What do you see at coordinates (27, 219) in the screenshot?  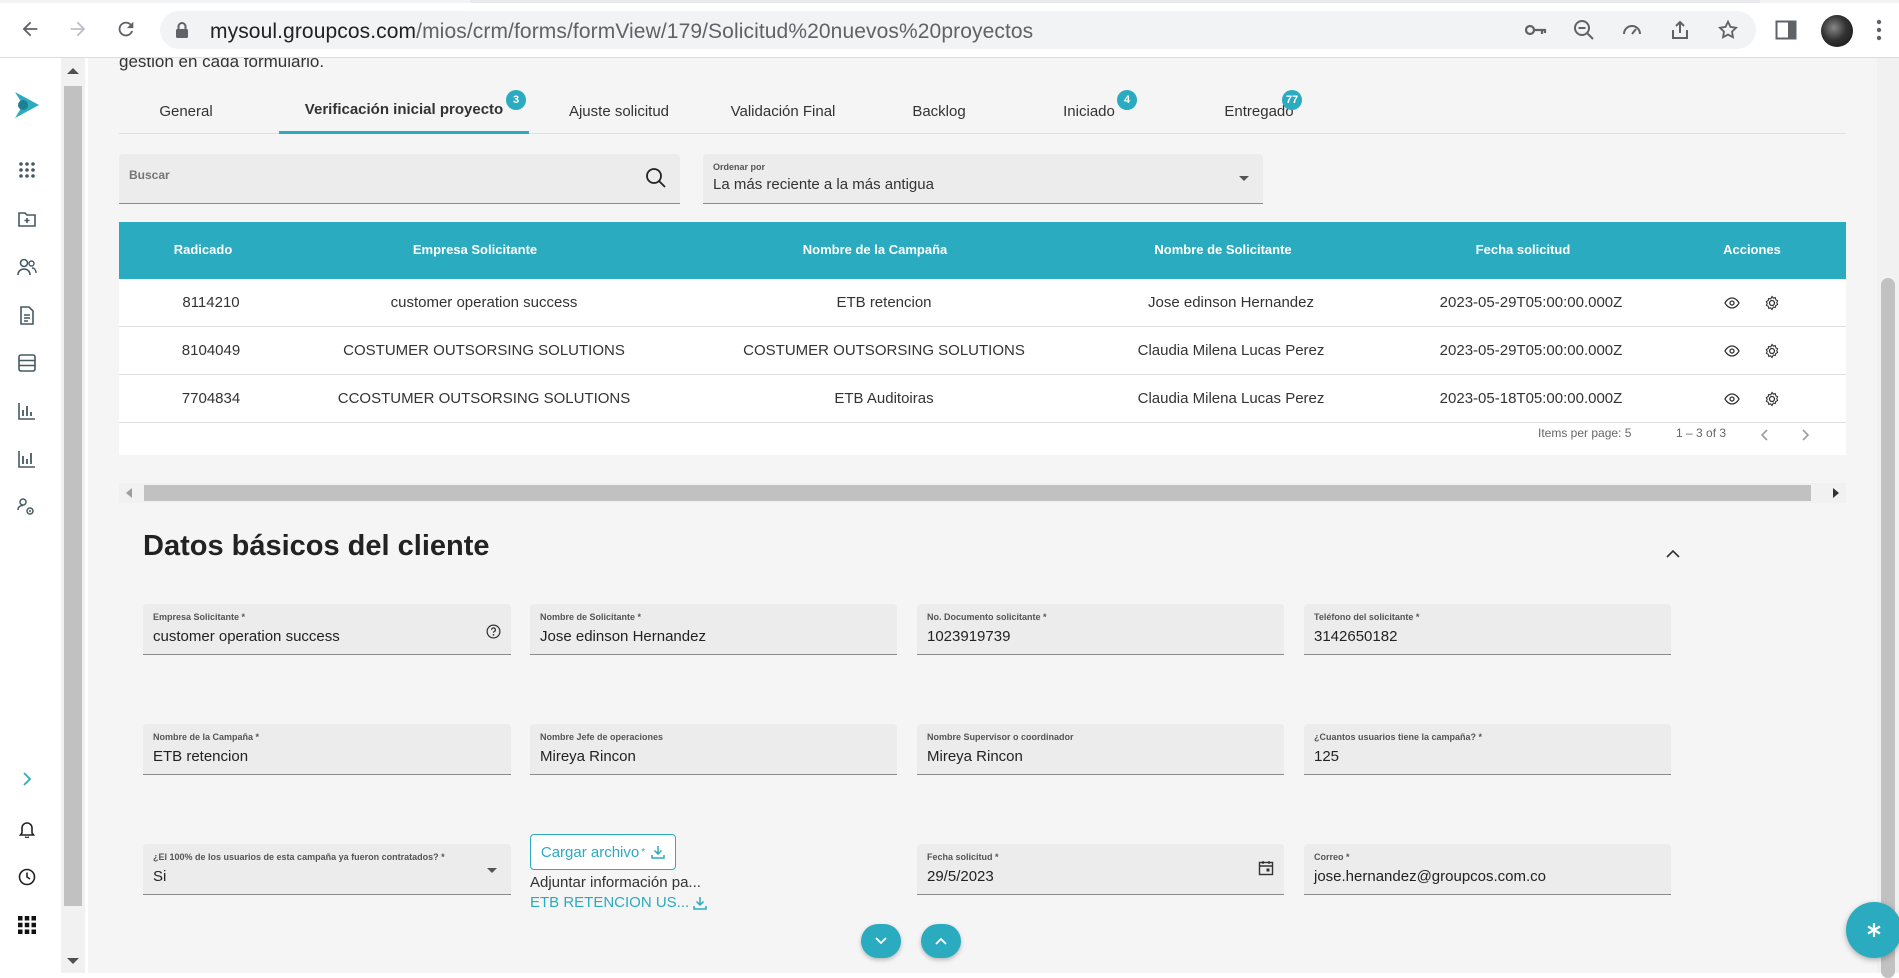 I see `folder-add-icon` at bounding box center [27, 219].